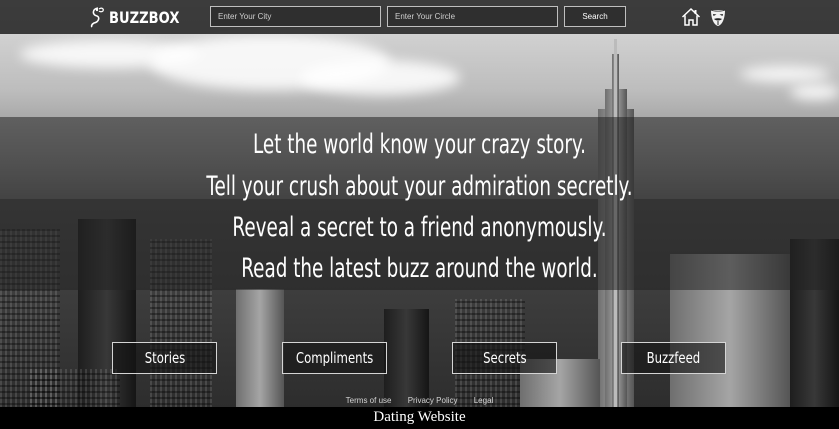 The width and height of the screenshot is (839, 429). What do you see at coordinates (419, 144) in the screenshot?
I see `tagline-1: Let the world know your crazy story.` at bounding box center [419, 144].